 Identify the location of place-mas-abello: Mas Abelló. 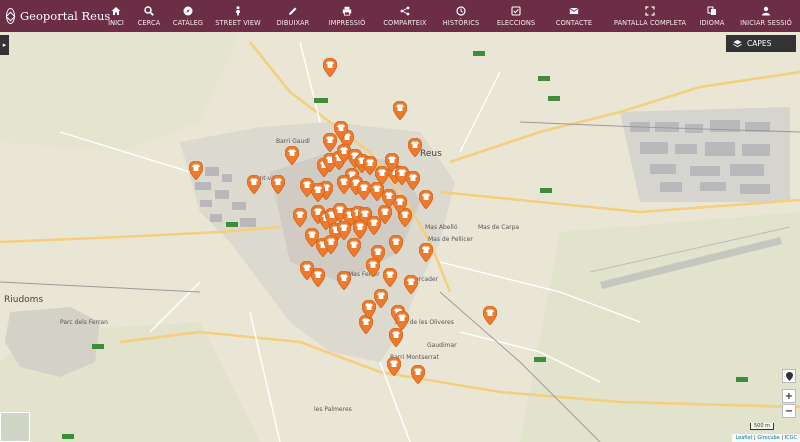
(441, 227).